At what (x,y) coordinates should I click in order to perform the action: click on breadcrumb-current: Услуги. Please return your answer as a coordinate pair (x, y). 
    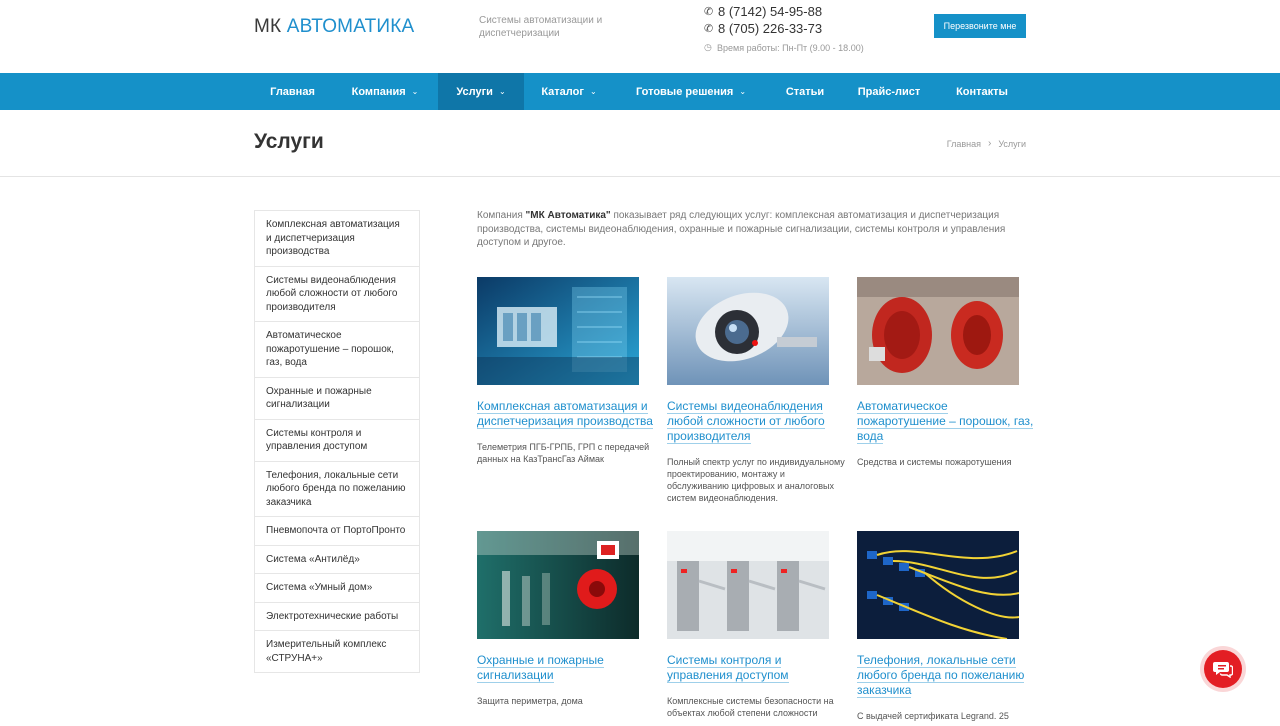
    Looking at the image, I should click on (1012, 143).